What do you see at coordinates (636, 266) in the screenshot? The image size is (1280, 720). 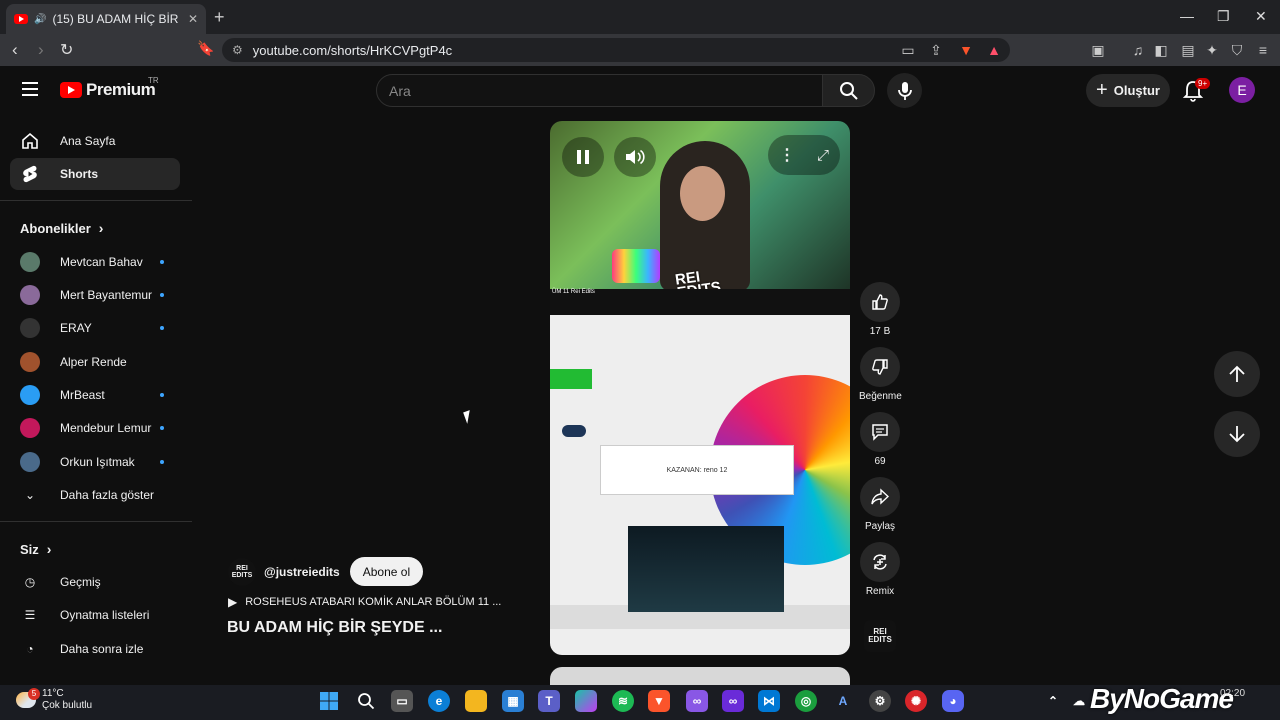 I see `rgb-light` at bounding box center [636, 266].